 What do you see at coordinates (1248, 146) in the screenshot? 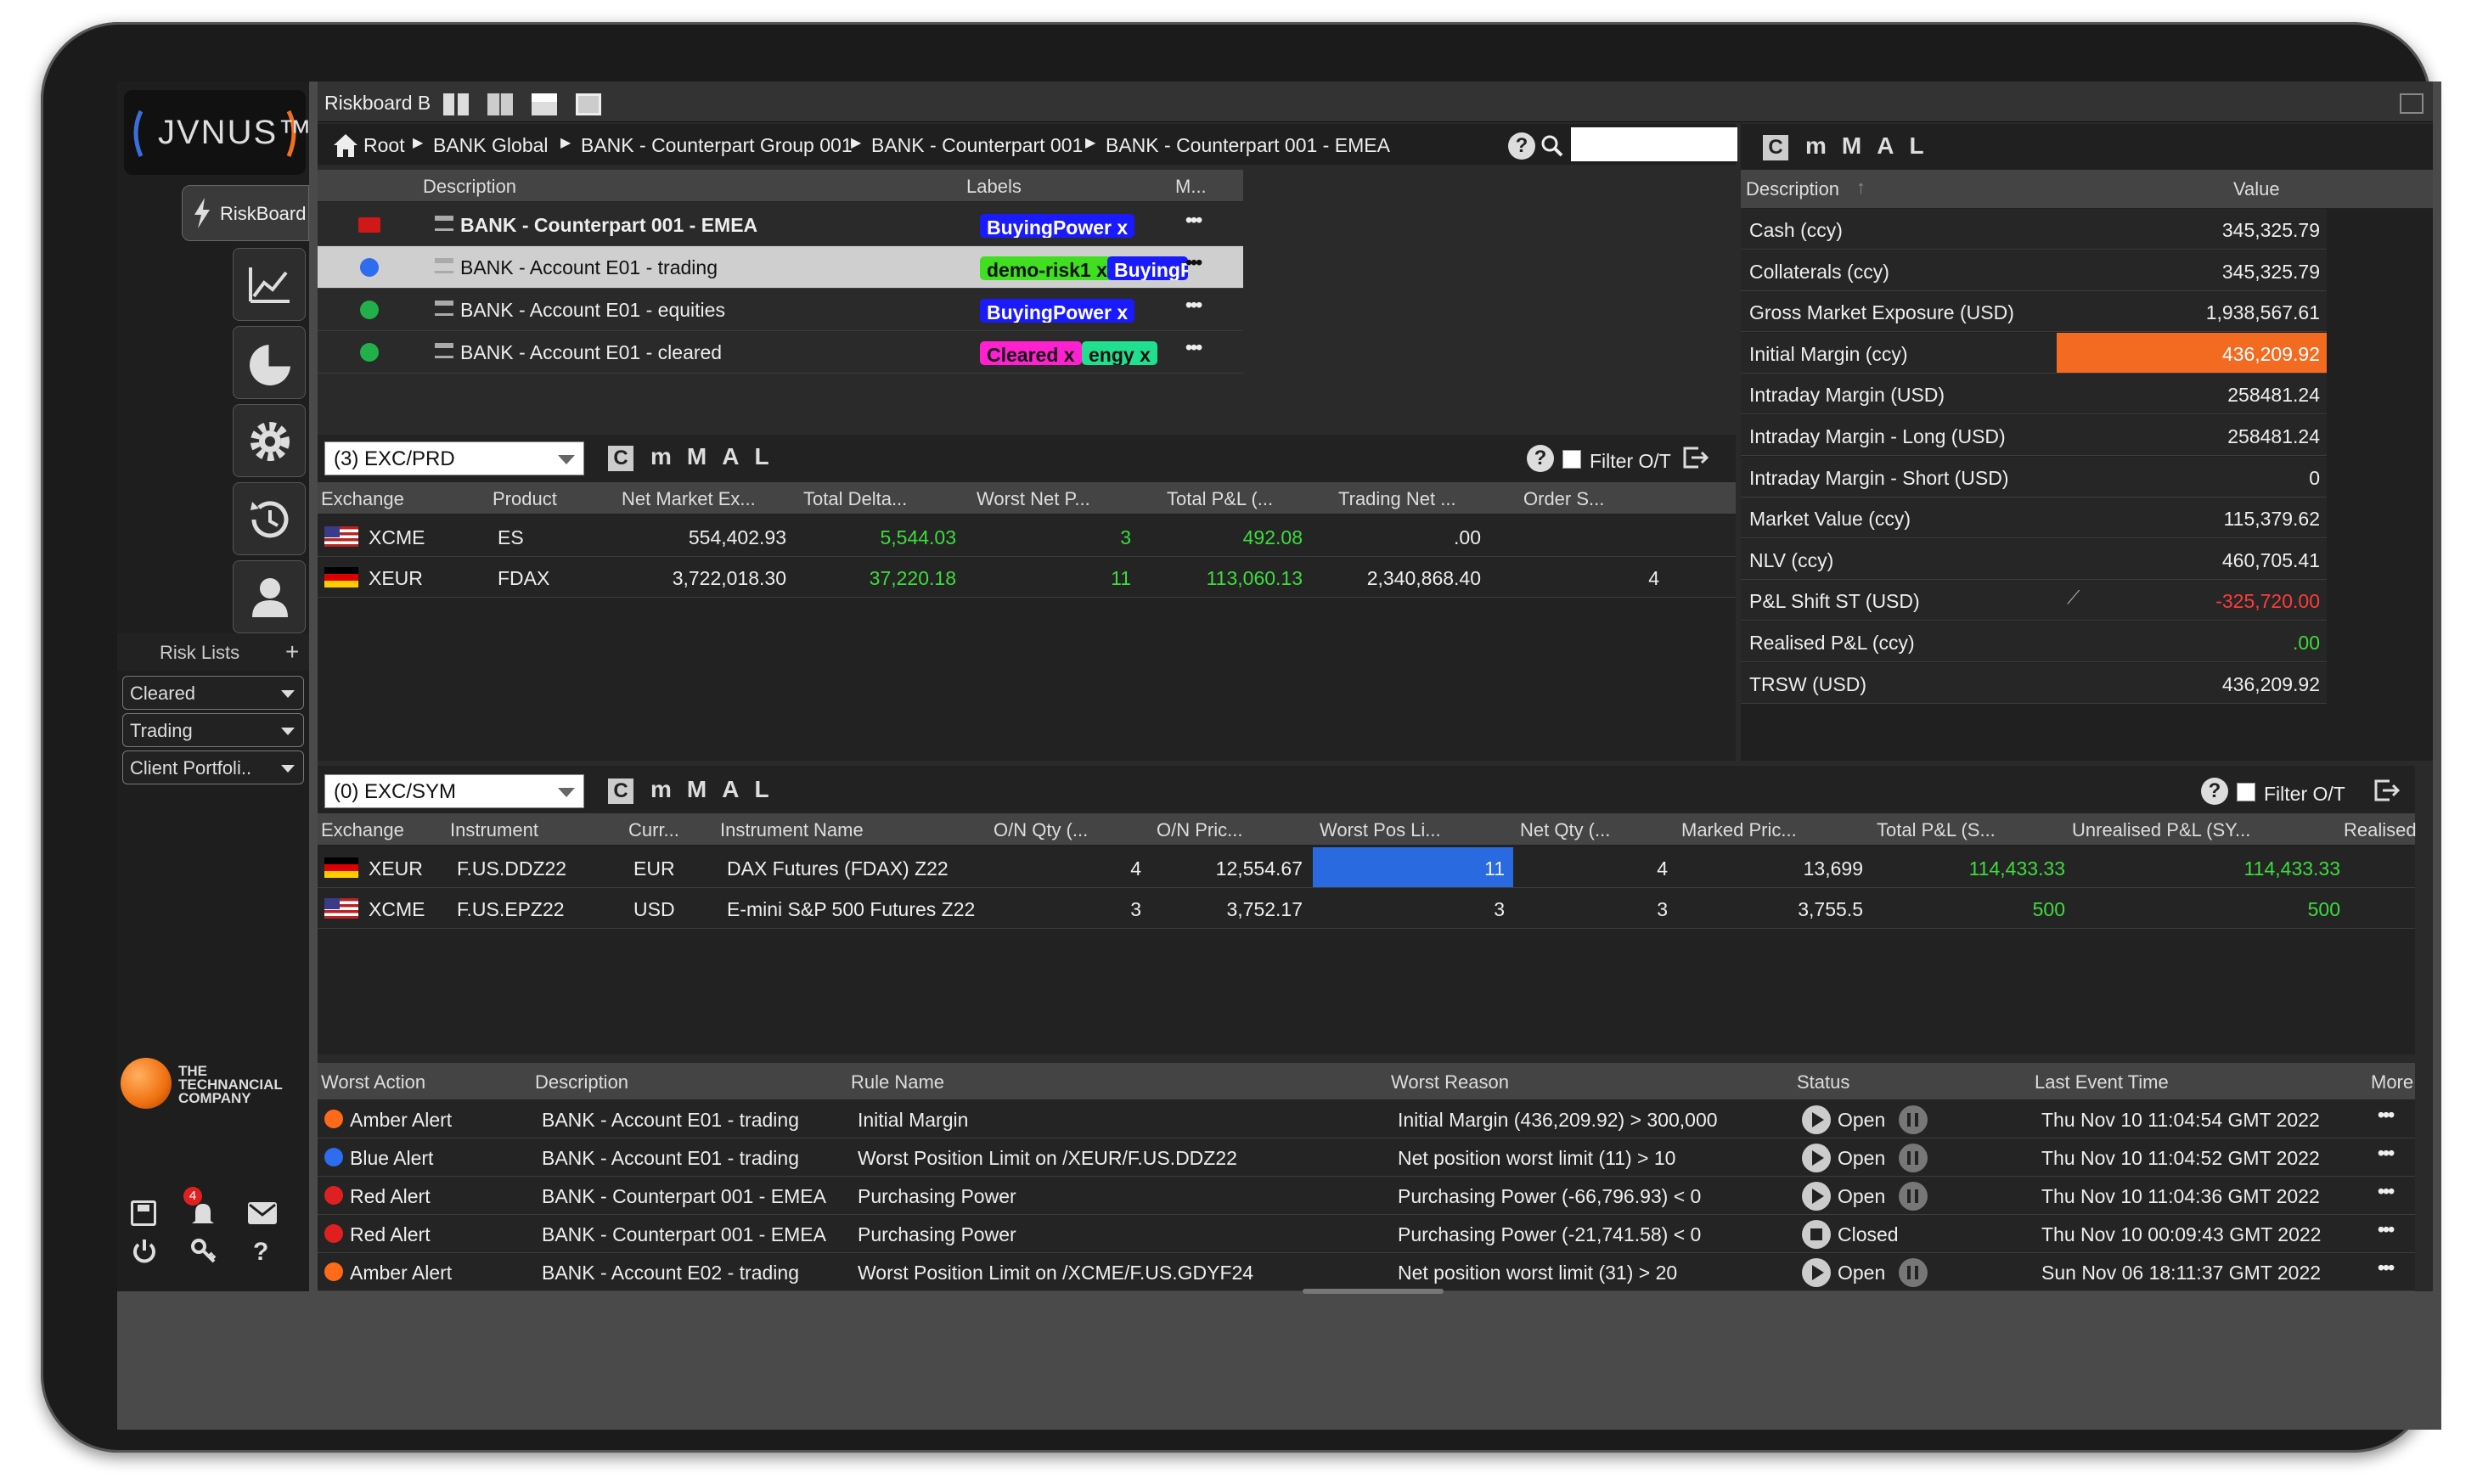
I see `breadcrumb-current: BANK - Counterpart 001 - EMEA` at bounding box center [1248, 146].